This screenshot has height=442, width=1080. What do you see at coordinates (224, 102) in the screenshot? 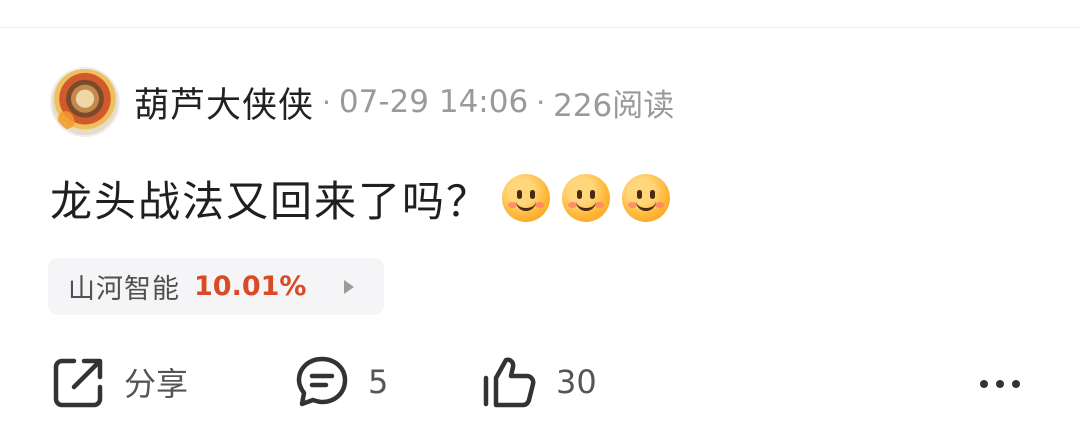
I see `author-name: 葫芦大侠侠` at bounding box center [224, 102].